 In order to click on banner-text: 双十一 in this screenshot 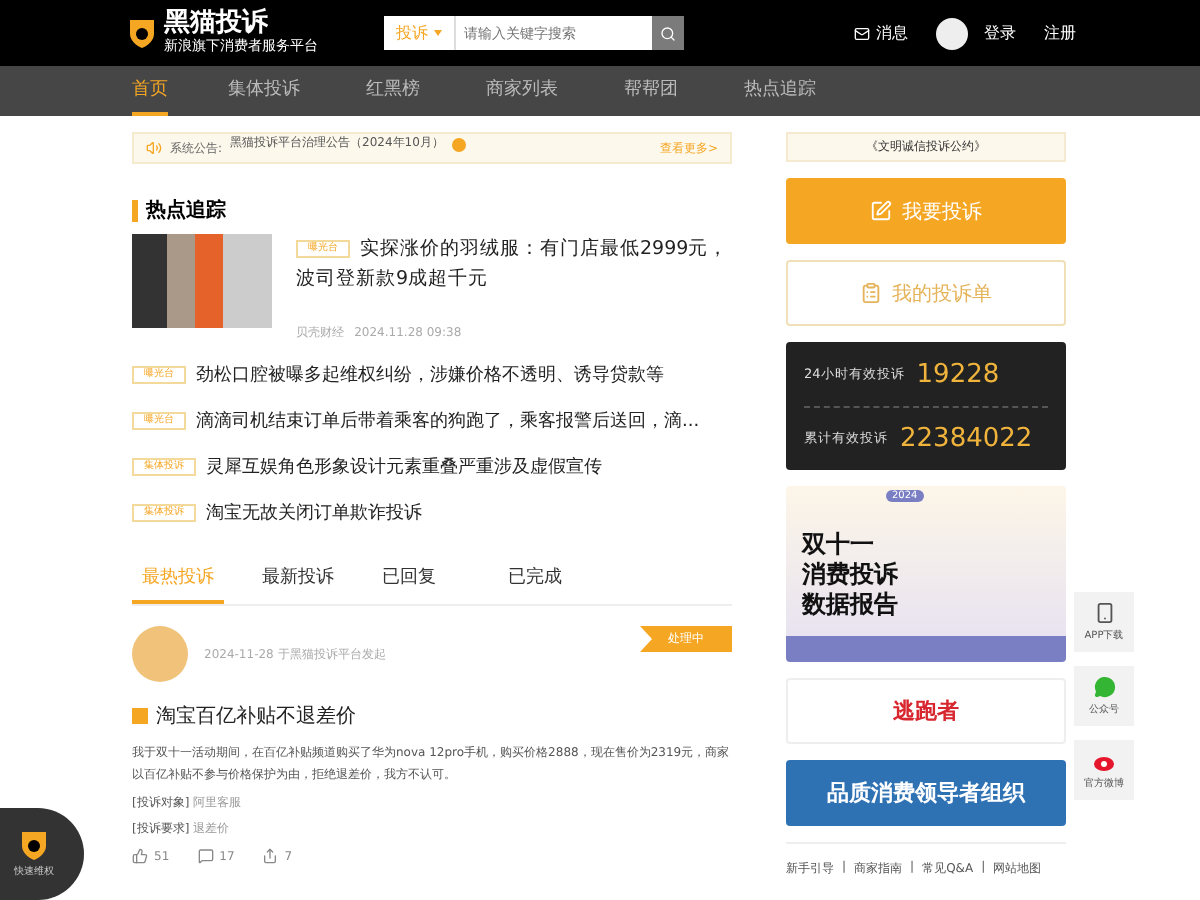, I will do `click(838, 544)`.